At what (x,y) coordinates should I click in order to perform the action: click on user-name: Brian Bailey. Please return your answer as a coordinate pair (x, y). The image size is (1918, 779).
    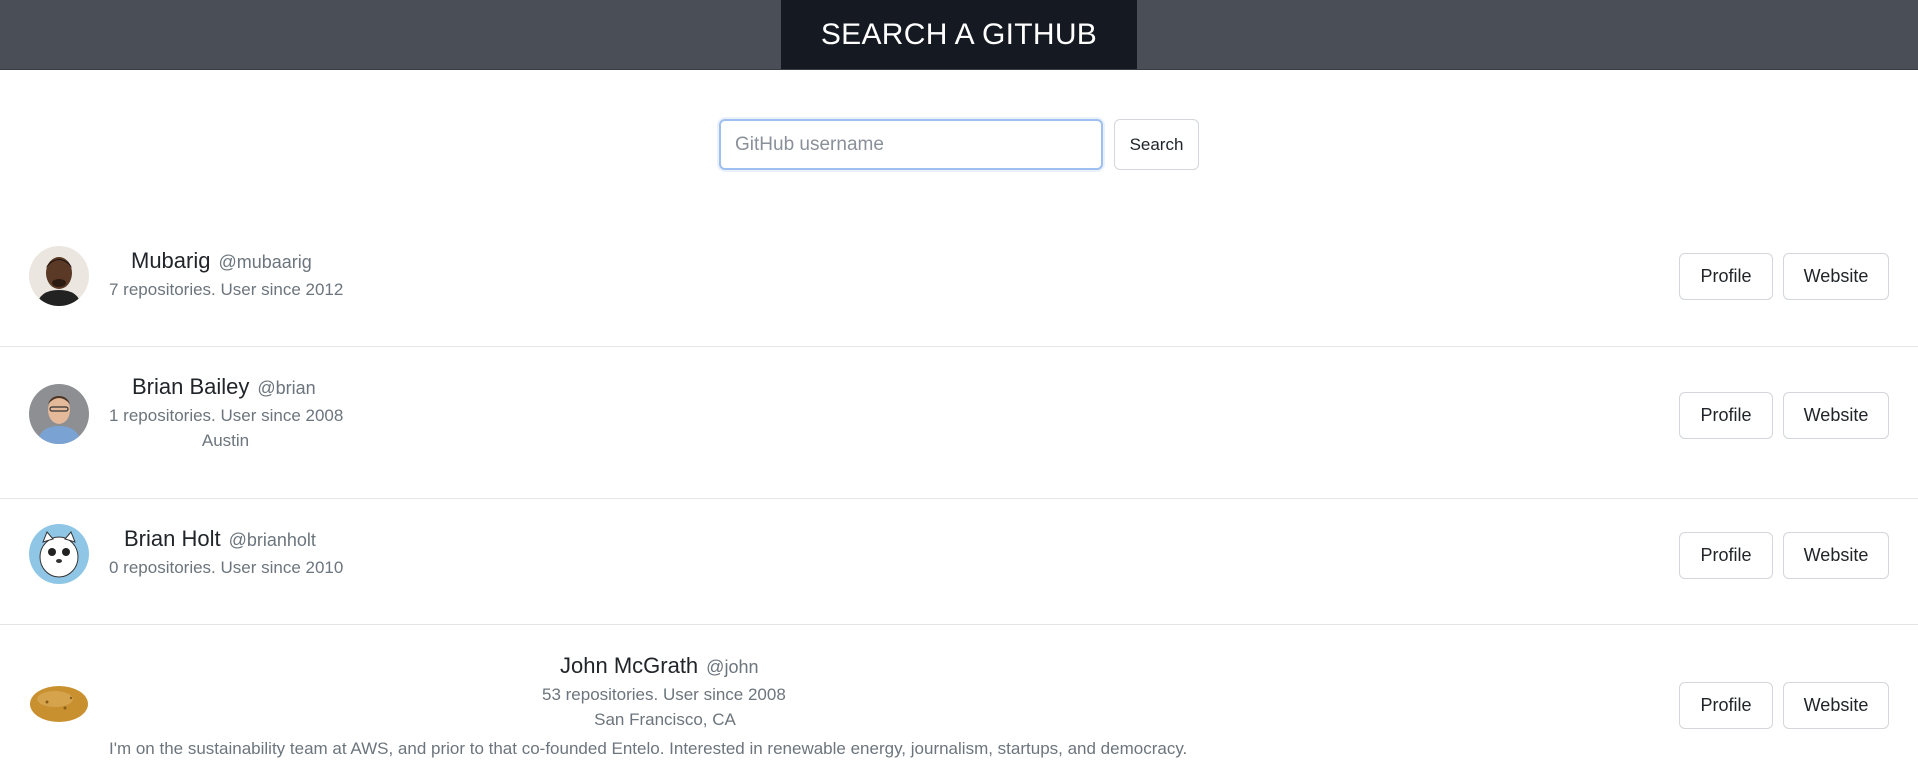
    Looking at the image, I should click on (191, 386).